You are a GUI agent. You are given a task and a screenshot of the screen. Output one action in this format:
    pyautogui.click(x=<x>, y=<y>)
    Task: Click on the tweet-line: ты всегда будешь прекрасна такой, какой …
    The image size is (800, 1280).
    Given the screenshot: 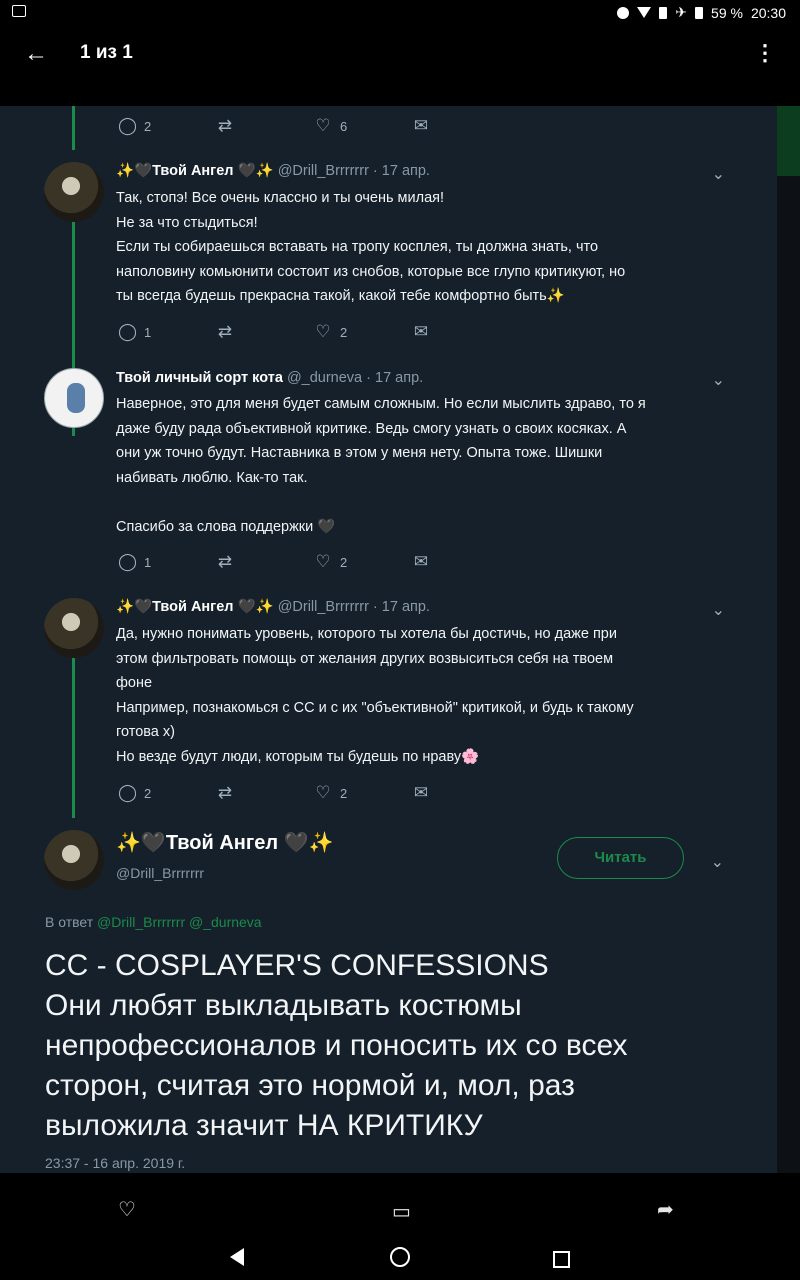 What is the action you would take?
    pyautogui.click(x=340, y=296)
    